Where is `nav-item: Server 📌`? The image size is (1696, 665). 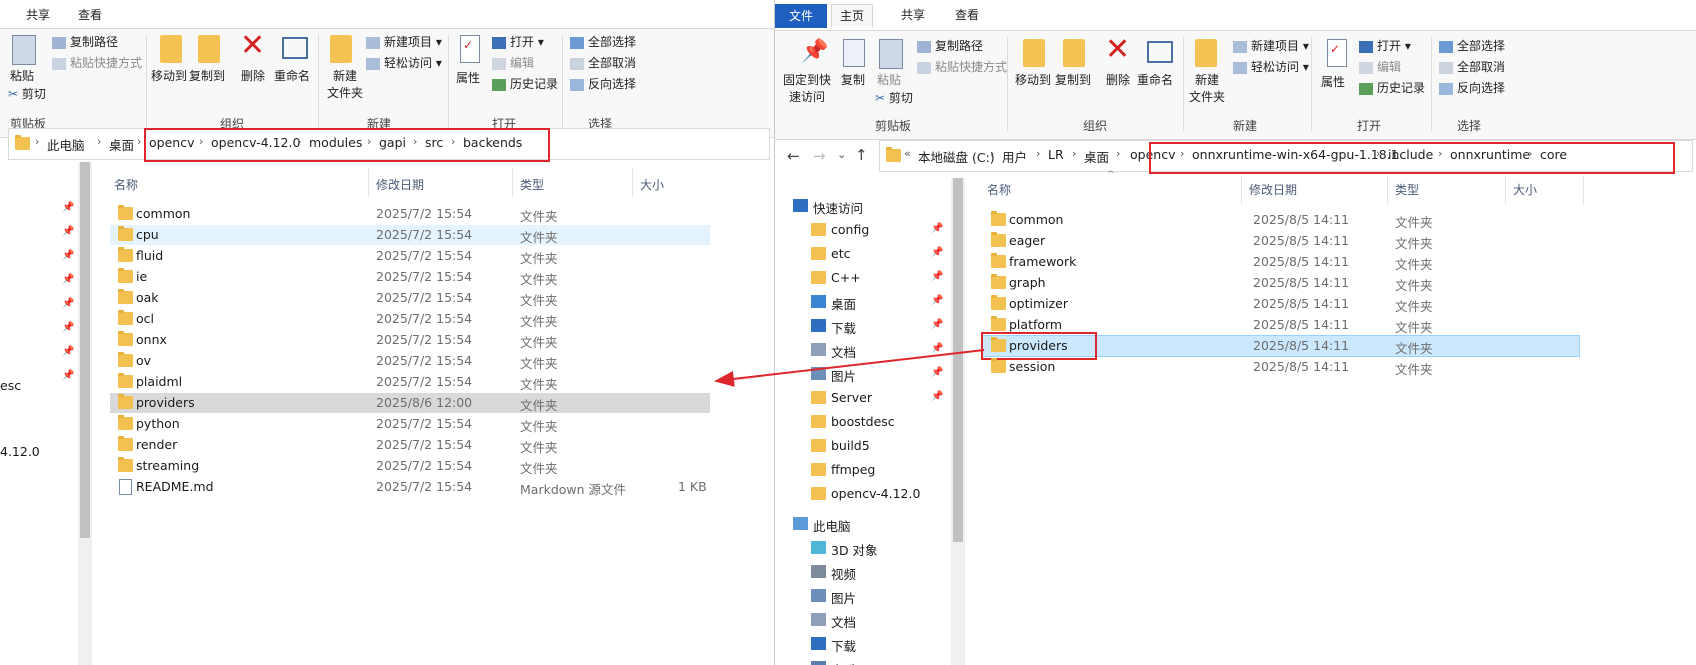
nav-item: Server 📌 is located at coordinates (877, 398).